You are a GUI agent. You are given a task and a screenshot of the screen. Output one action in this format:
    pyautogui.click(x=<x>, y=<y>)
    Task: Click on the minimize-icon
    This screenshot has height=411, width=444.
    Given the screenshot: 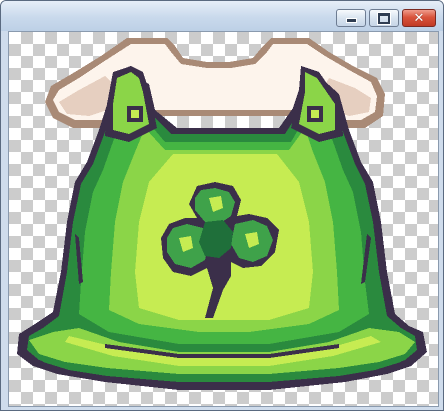 What is the action you would take?
    pyautogui.click(x=351, y=20)
    